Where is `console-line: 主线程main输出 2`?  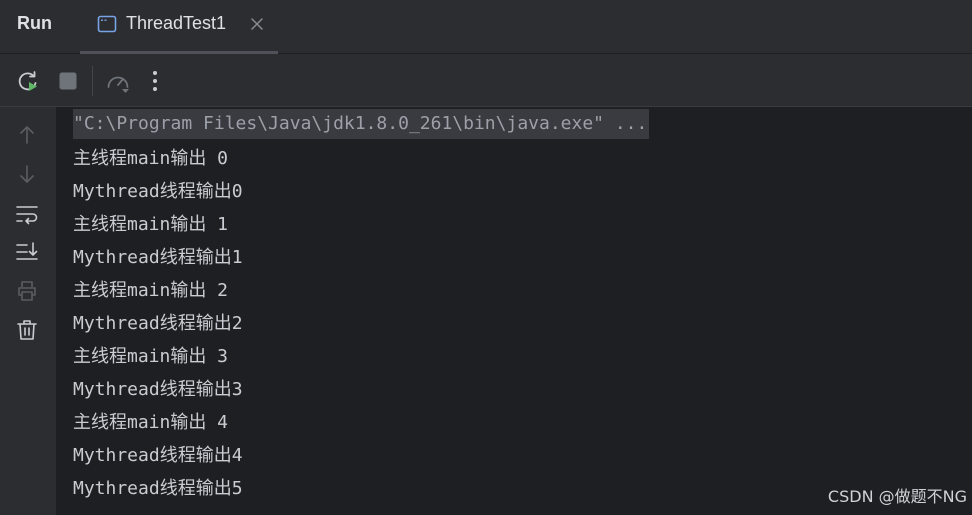
console-line: 主线程main输出 2 is located at coordinates (151, 290).